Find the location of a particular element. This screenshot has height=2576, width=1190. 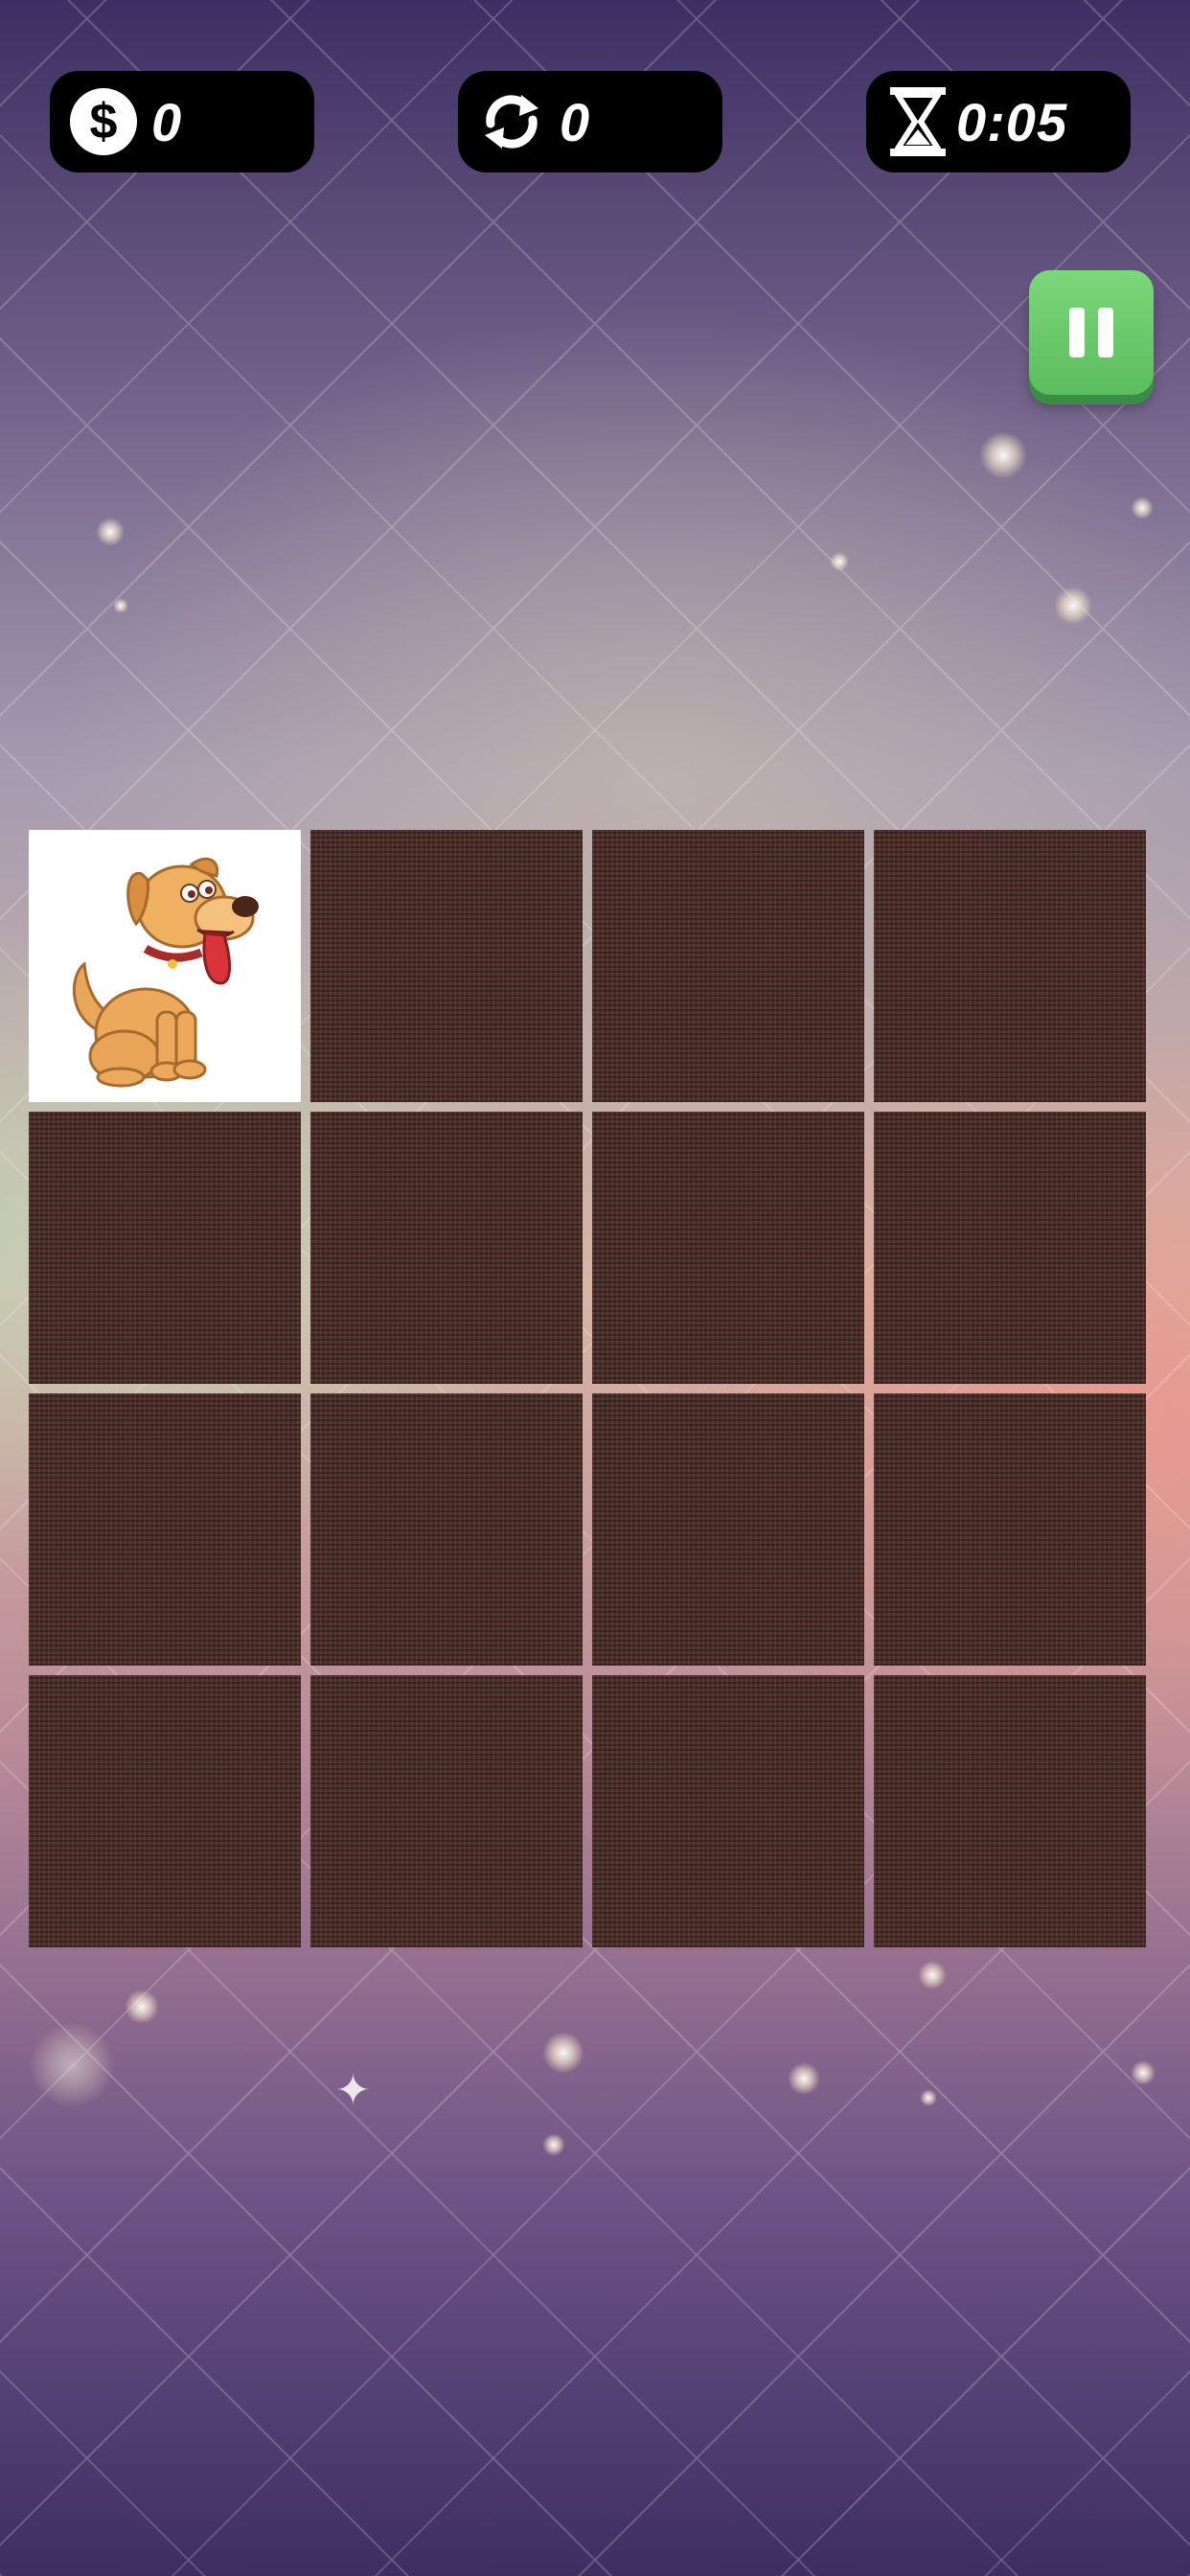

card-revealed-dog is located at coordinates (165, 966).